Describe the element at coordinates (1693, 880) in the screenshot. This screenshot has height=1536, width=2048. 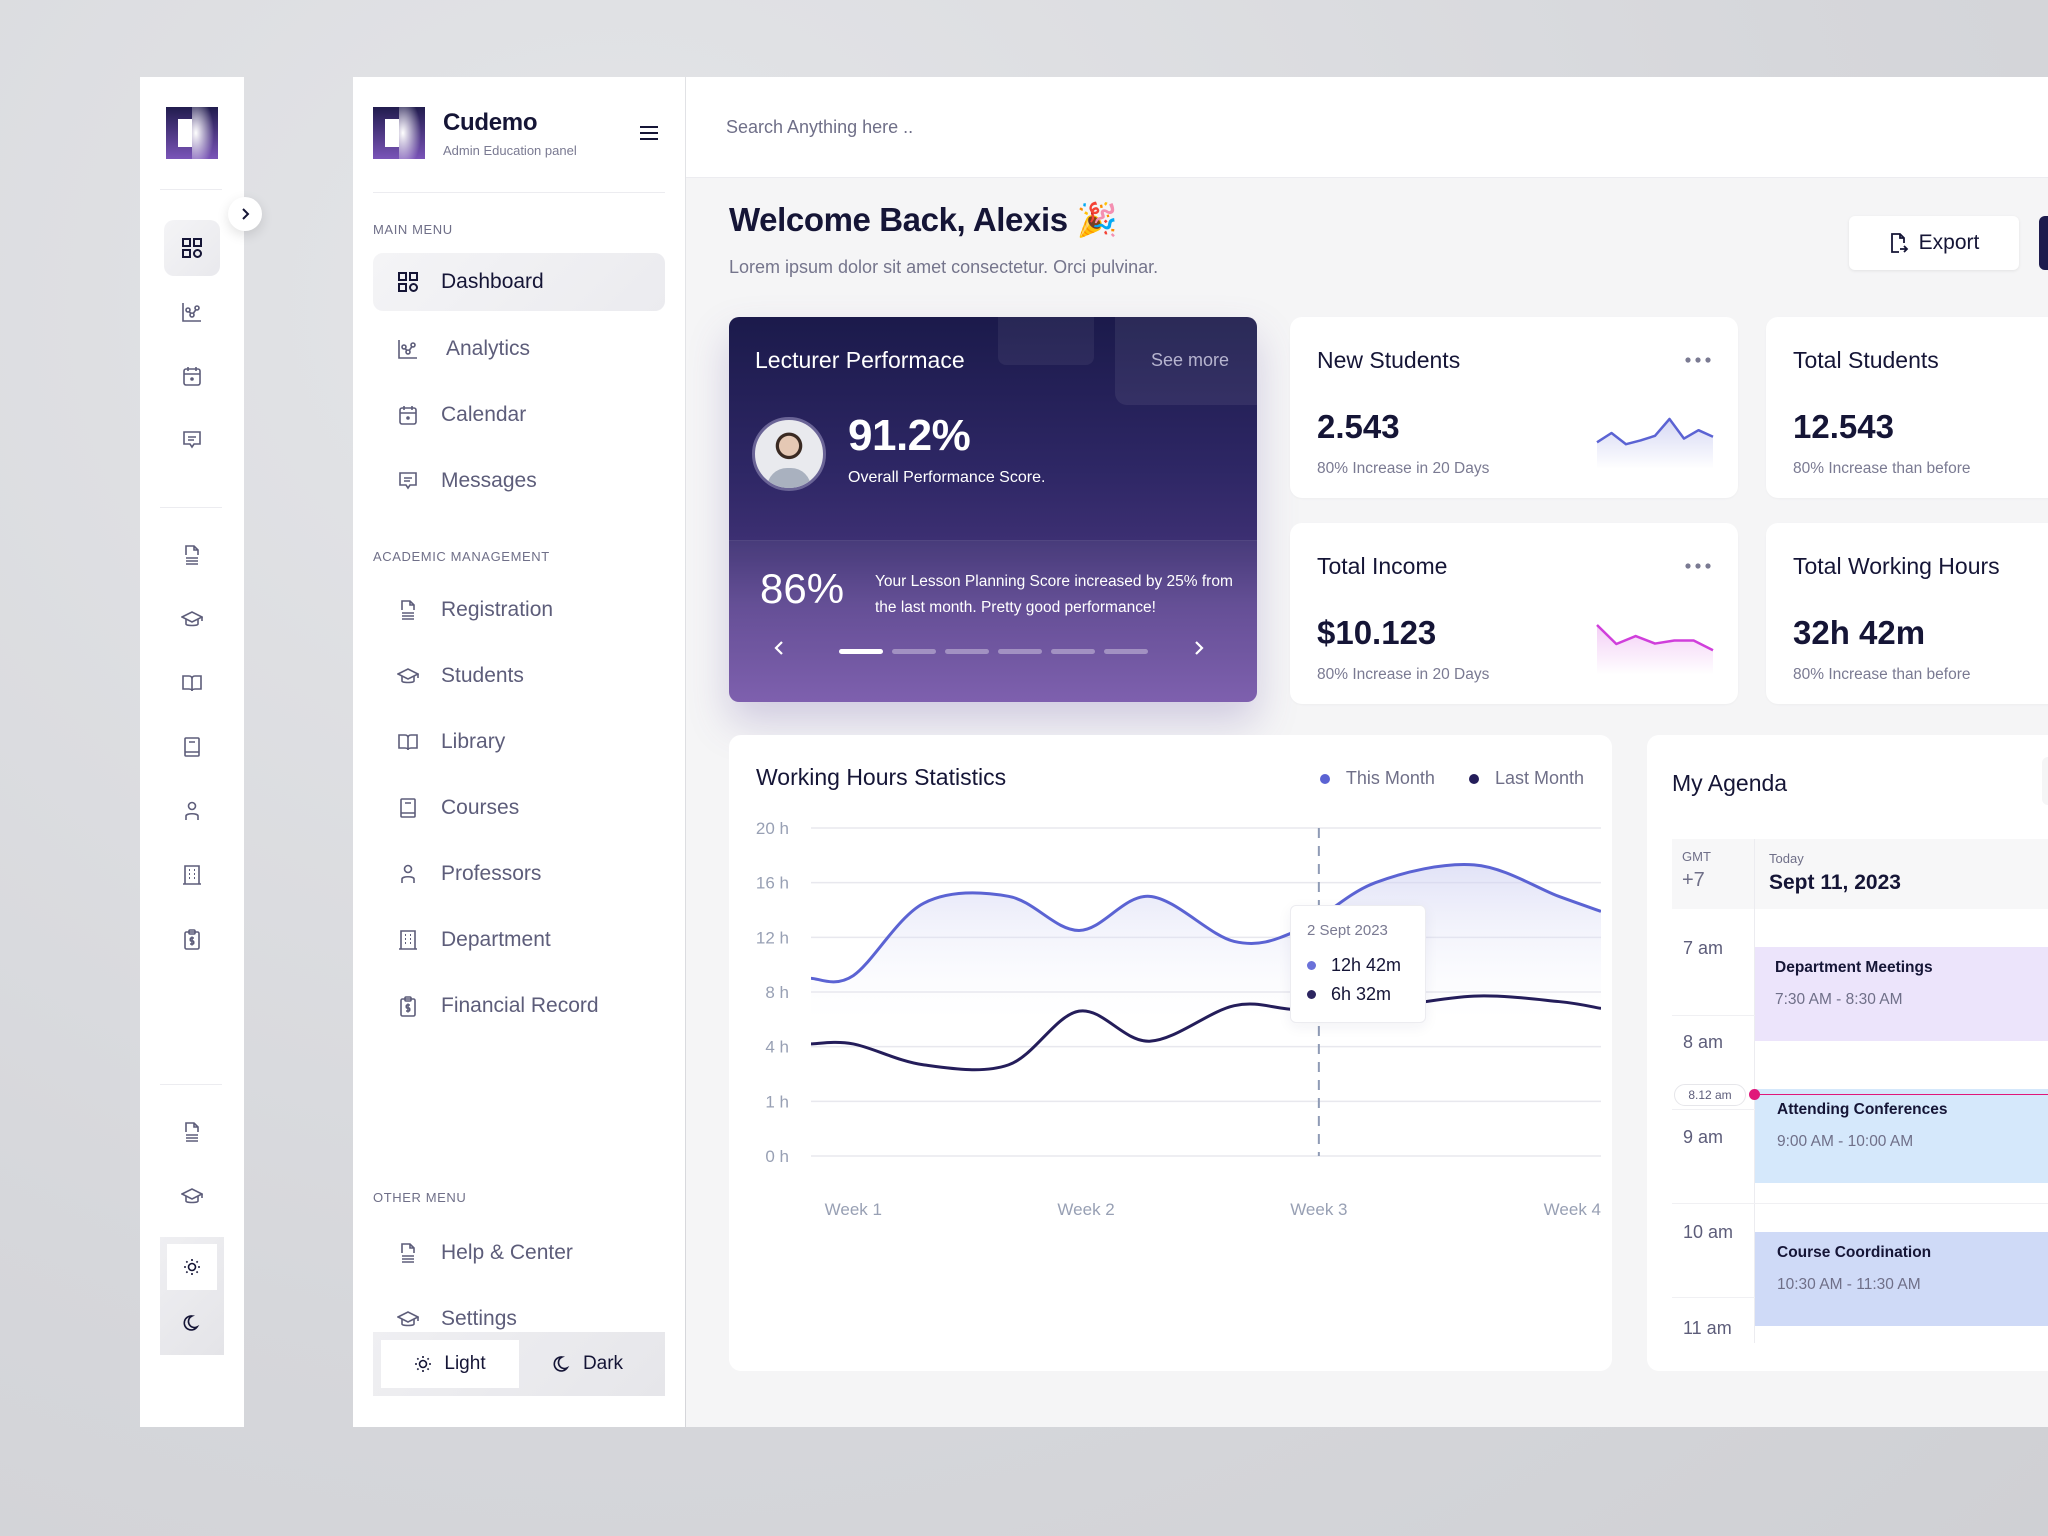
I see `timezone-value: +7` at that location.